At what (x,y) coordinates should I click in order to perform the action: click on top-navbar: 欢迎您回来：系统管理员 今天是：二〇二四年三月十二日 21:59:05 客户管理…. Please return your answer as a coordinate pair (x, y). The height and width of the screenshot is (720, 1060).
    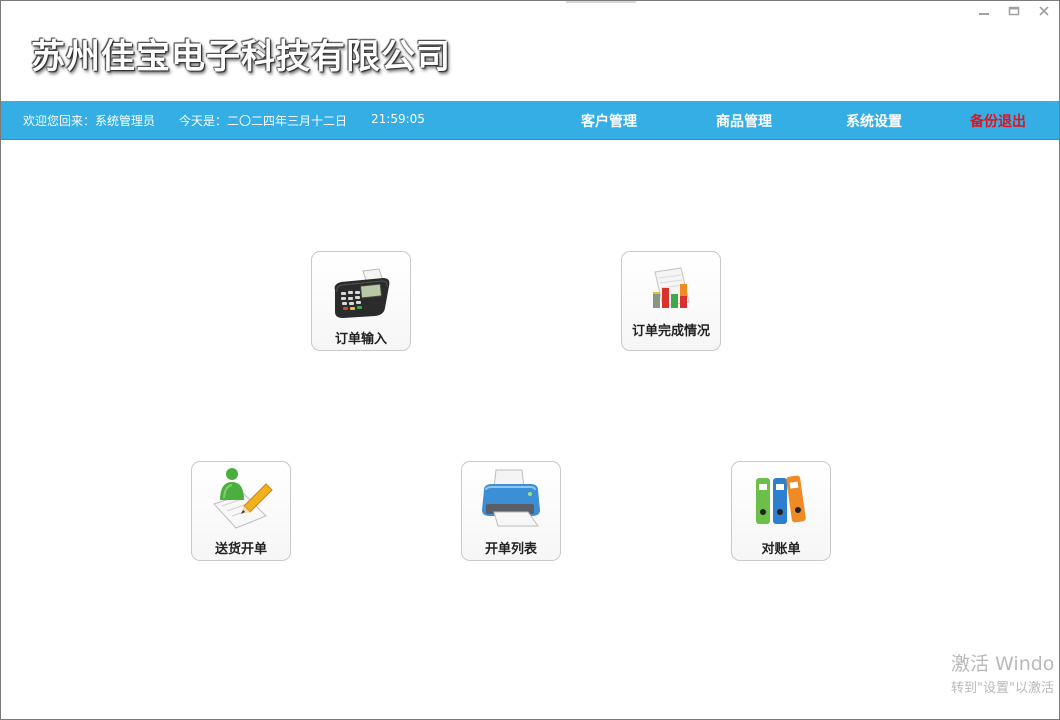
    Looking at the image, I should click on (530, 120).